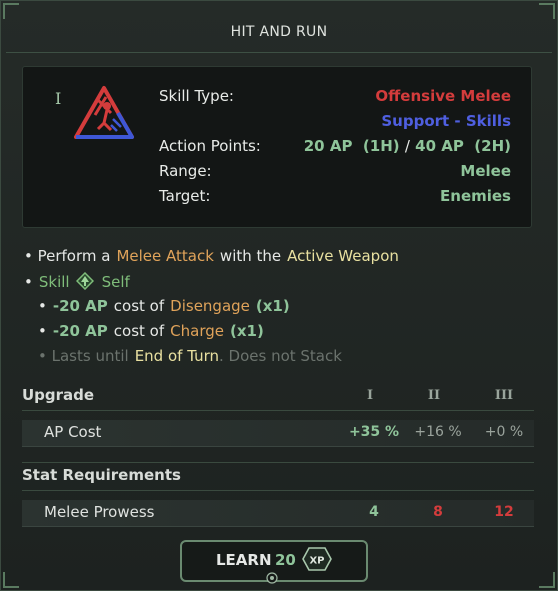 The height and width of the screenshot is (591, 558). What do you see at coordinates (278, 433) in the screenshot?
I see `ap-cost-row: AP Cost +35 % +16 % +0 %` at bounding box center [278, 433].